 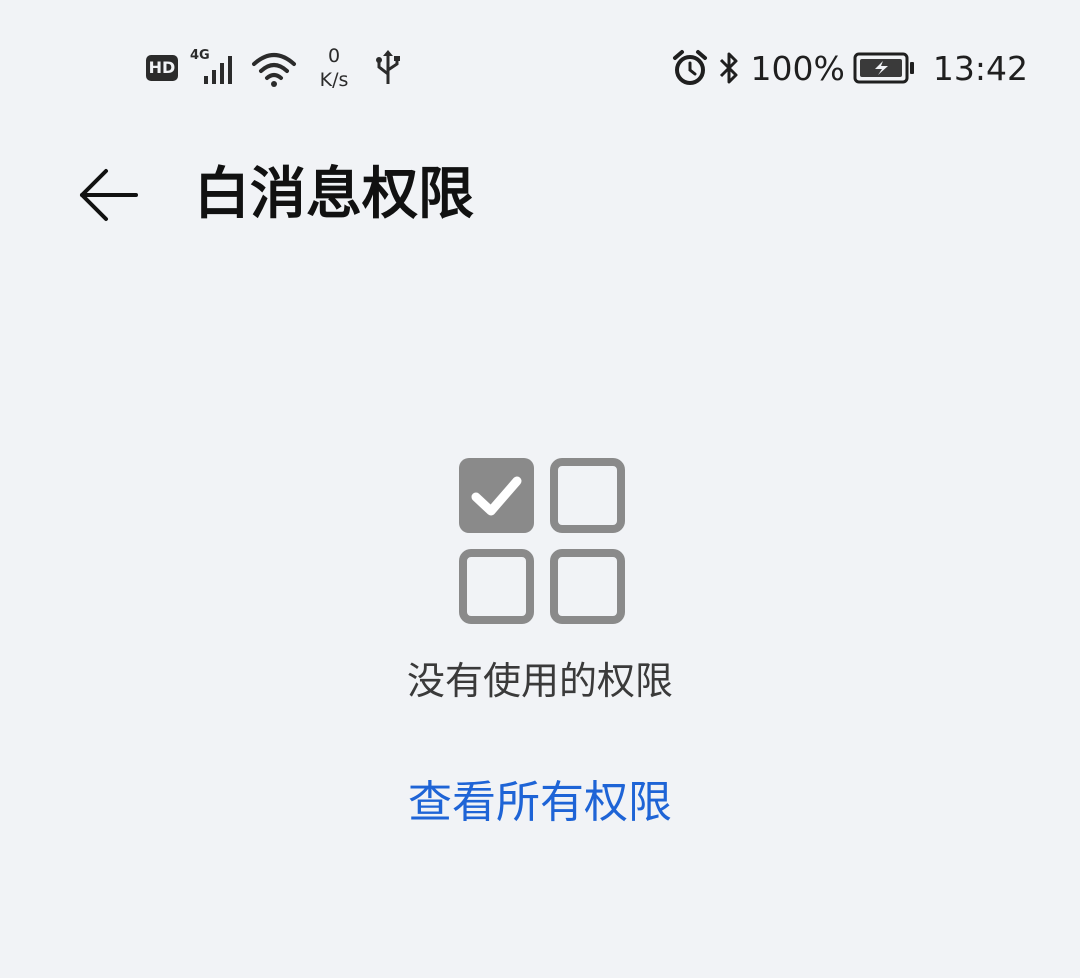 I want to click on page-title: 白消息权限, so click(x=334, y=194).